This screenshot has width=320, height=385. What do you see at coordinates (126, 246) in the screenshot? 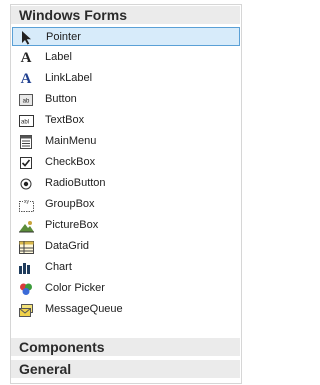
I see `toolbox-item-datagrid: DataGrid` at bounding box center [126, 246].